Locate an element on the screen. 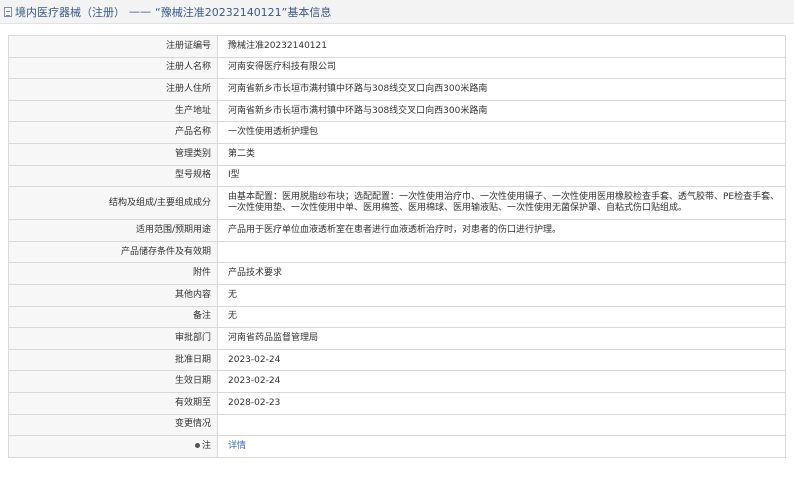 Image resolution: width=794 pixels, height=489 pixels. row-label-product-name: 产品名称 is located at coordinates (113, 132).